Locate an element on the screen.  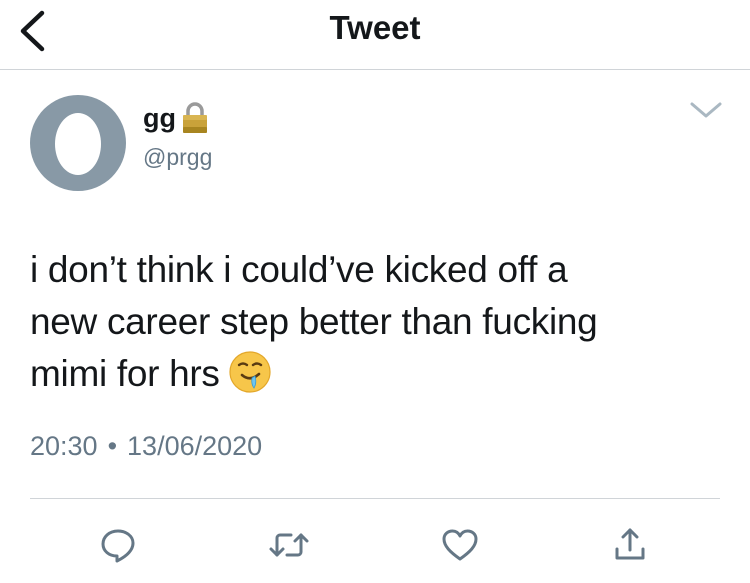
tweet-date: 13/06/2020 is located at coordinates (195, 446).